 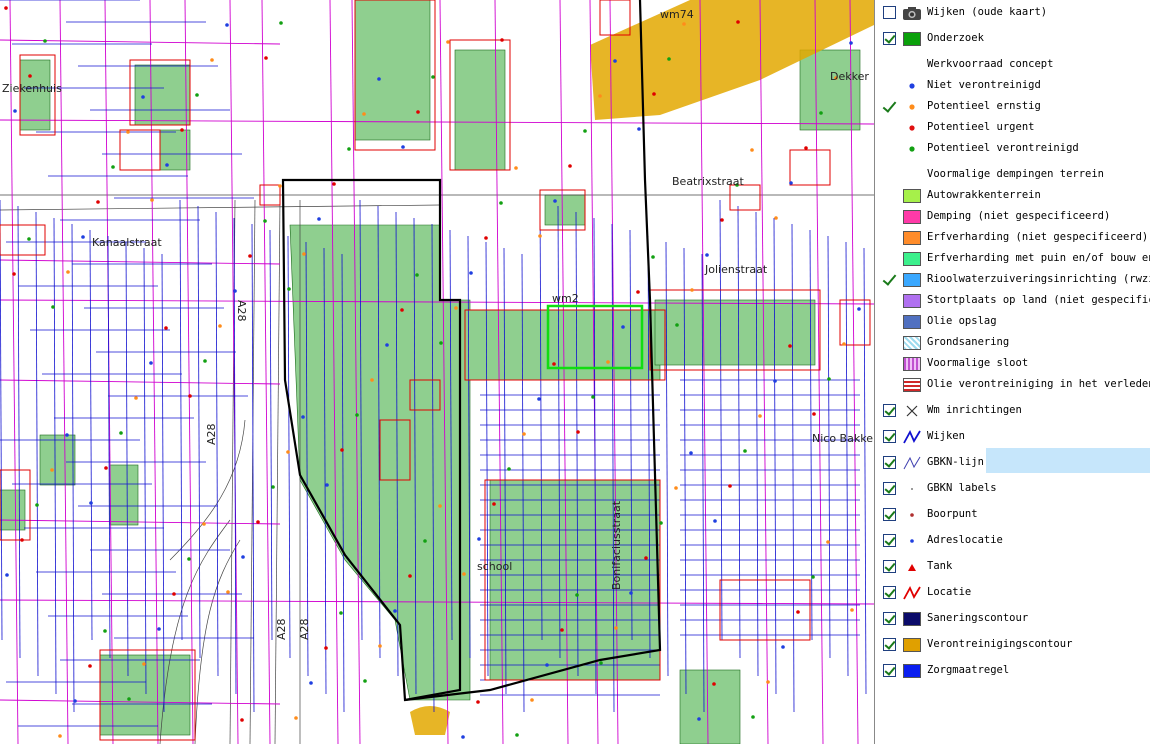 I want to click on legend-row-olie-verontreiniging-in-het-verleden: Olie verontreiniging in het verleden, so click(x=1013, y=385).